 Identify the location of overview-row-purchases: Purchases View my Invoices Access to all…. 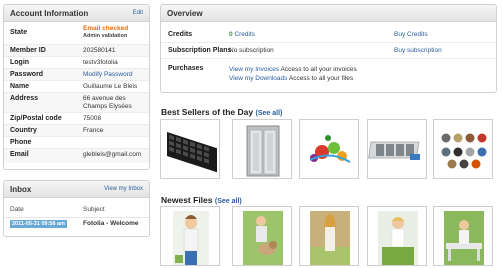
(328, 76).